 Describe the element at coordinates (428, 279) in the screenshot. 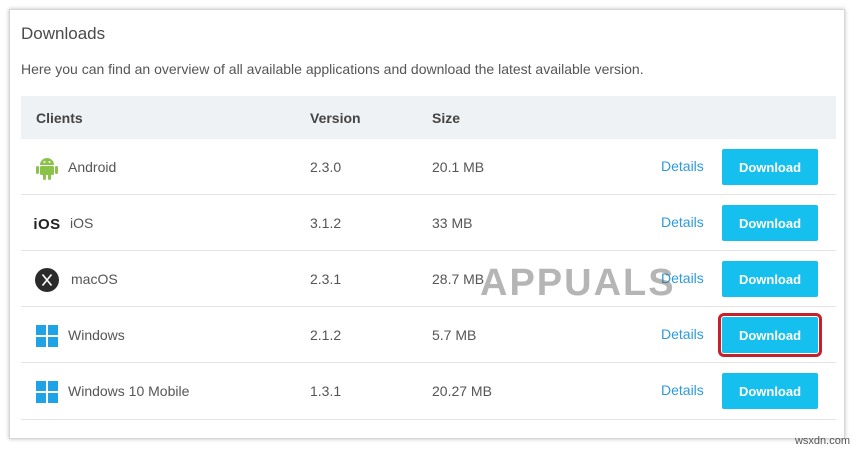

I see `table-row-macos: macOS 2.3.1 28.7 MB Details Download` at that location.